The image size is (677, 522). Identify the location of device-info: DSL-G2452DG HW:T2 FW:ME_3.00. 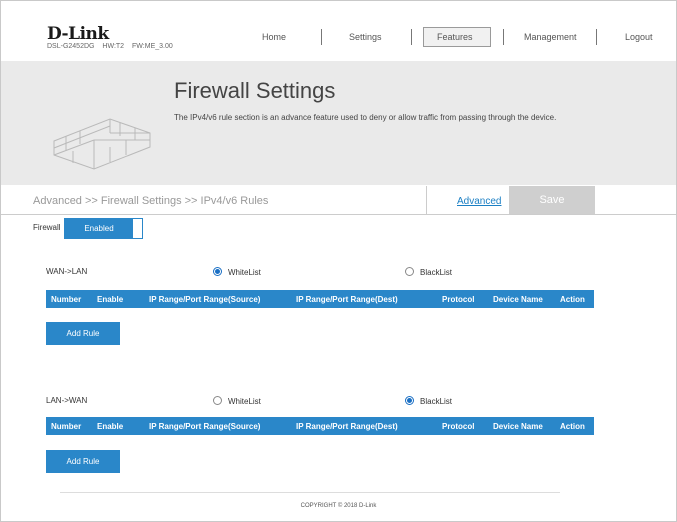
(113, 46).